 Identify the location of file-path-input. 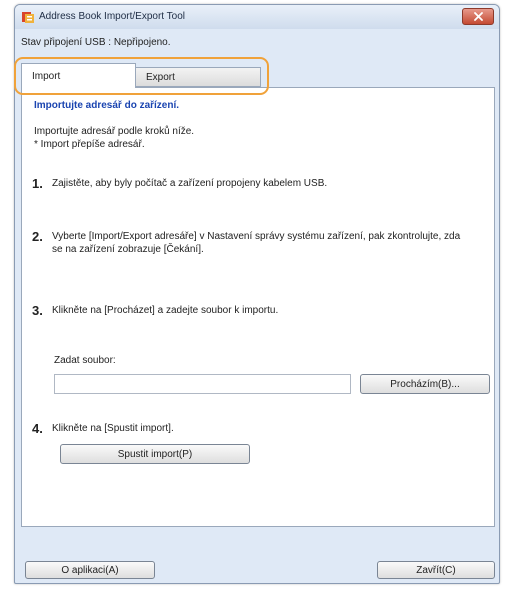
(202, 384).